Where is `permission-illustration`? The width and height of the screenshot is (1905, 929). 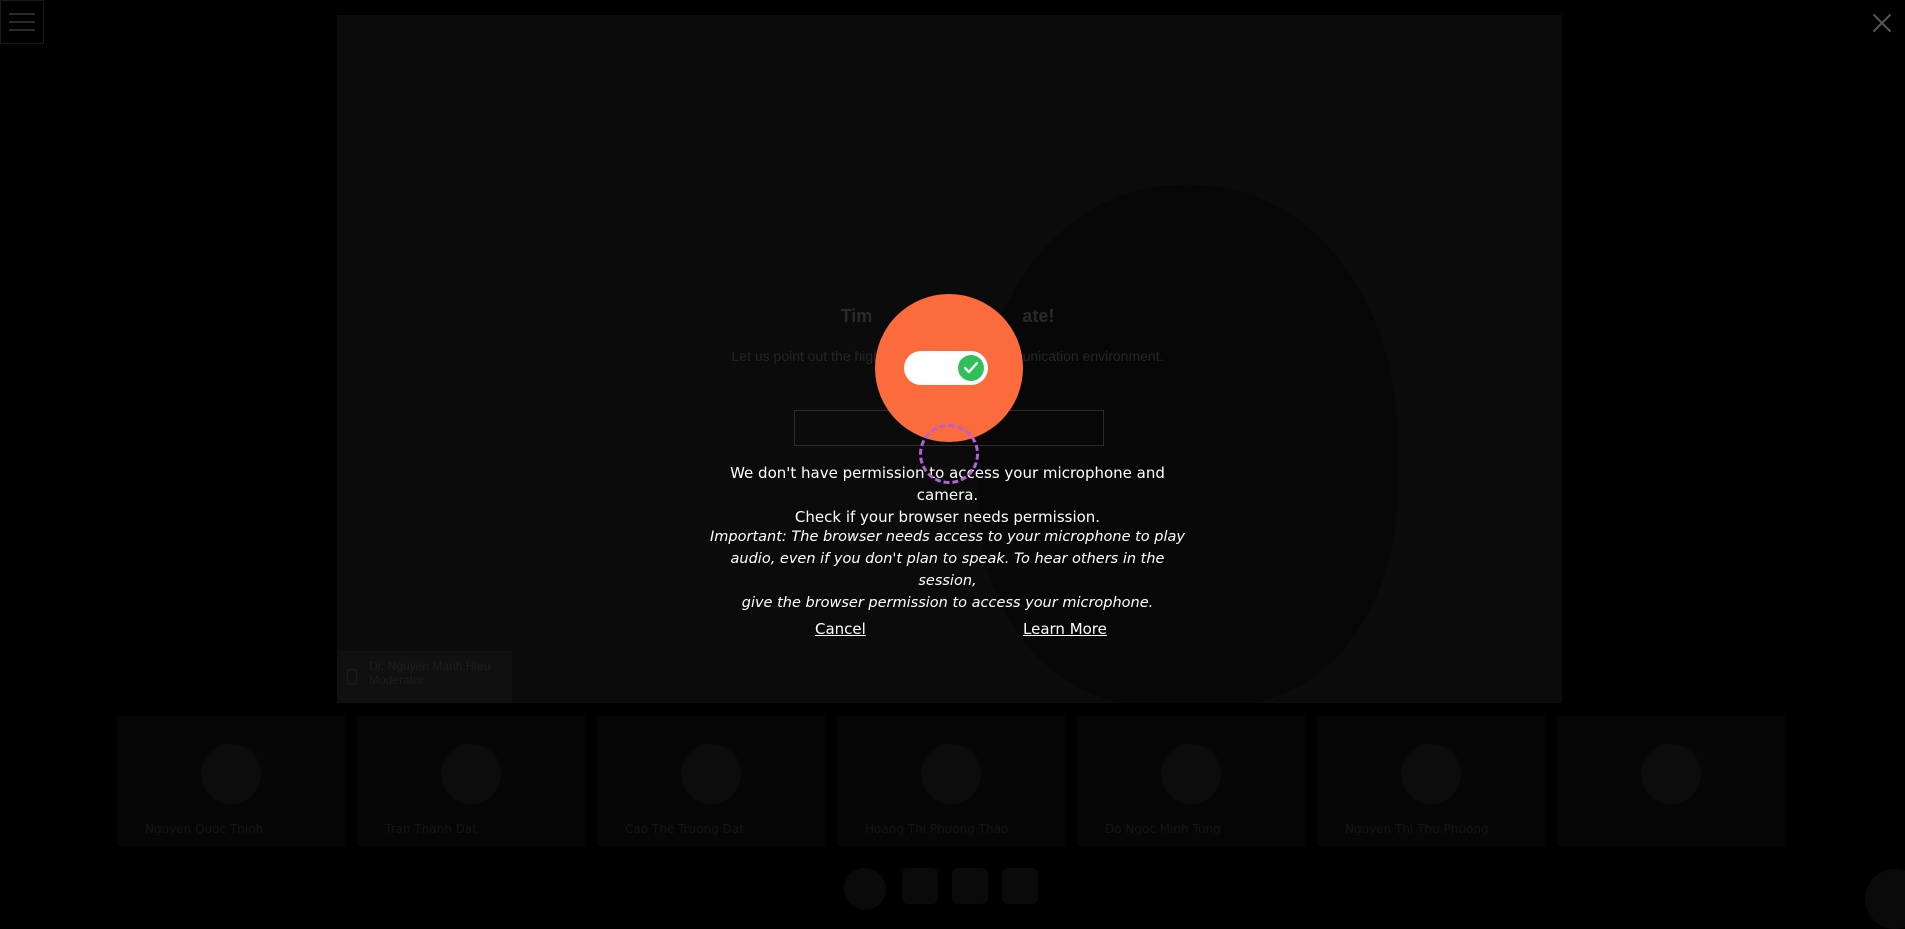
permission-illustration is located at coordinates (949, 368).